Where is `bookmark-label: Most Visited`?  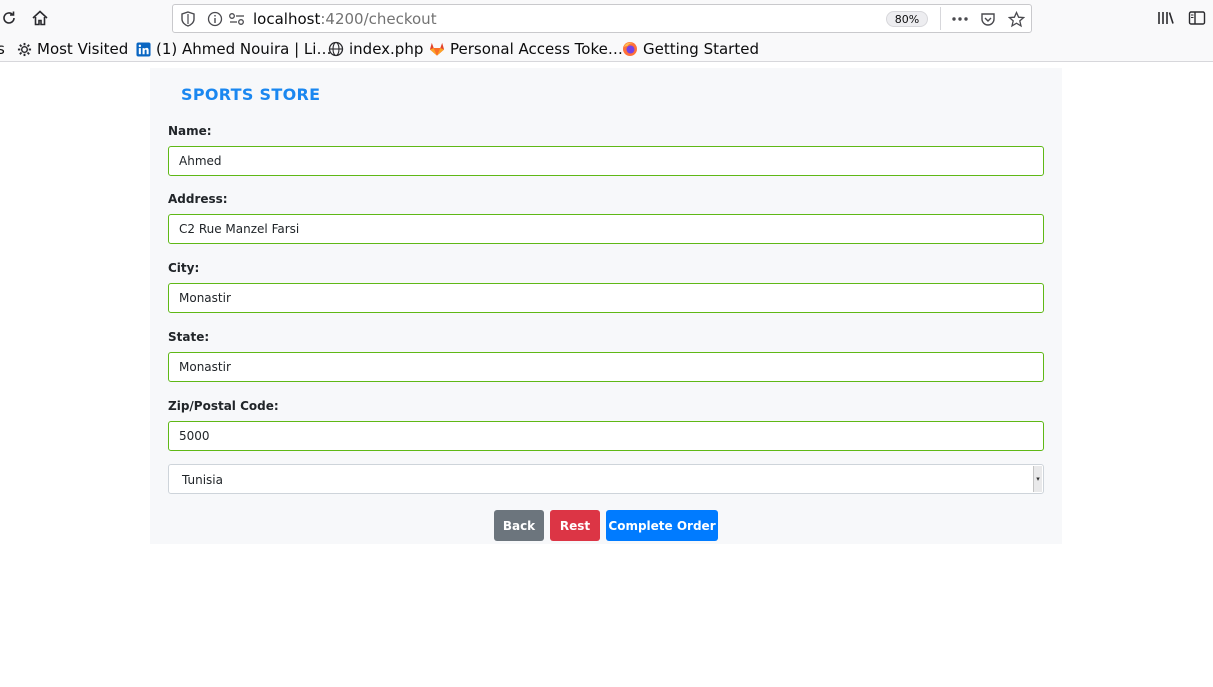 bookmark-label: Most Visited is located at coordinates (83, 49).